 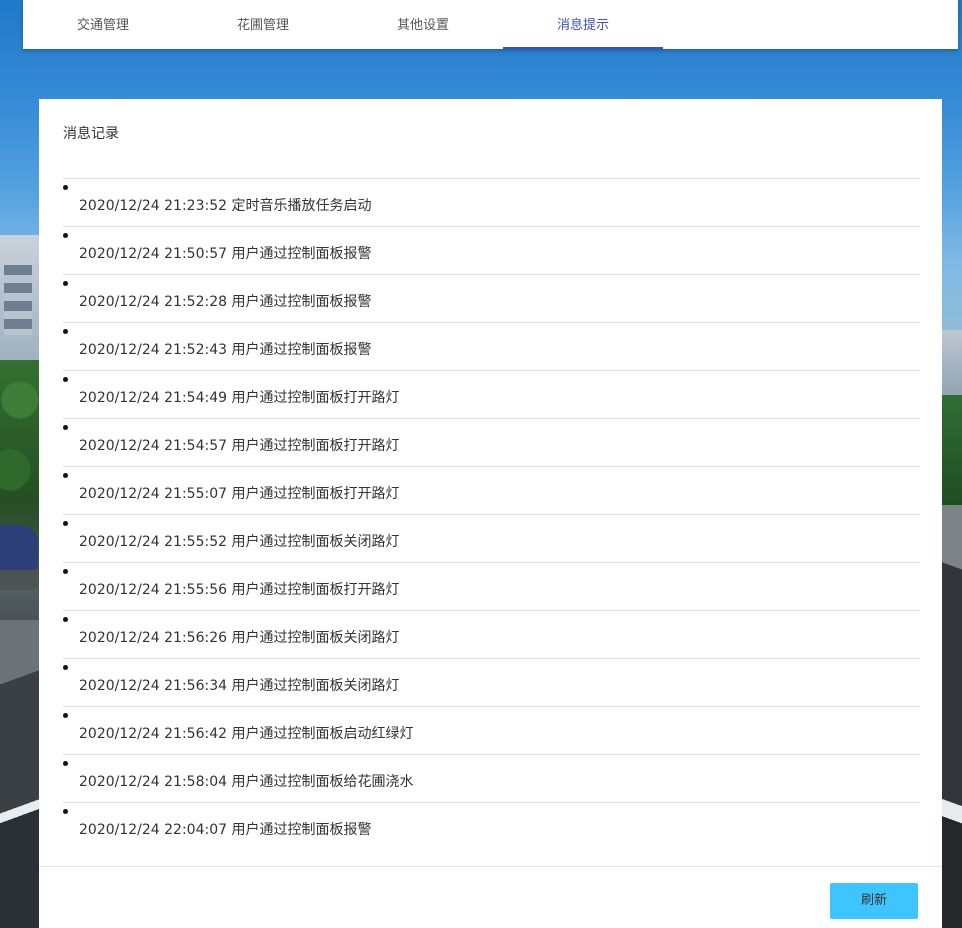 What do you see at coordinates (225, 302) in the screenshot?
I see `message-text: 2020/12/24 21:52:28 用户通过控制面板报警` at bounding box center [225, 302].